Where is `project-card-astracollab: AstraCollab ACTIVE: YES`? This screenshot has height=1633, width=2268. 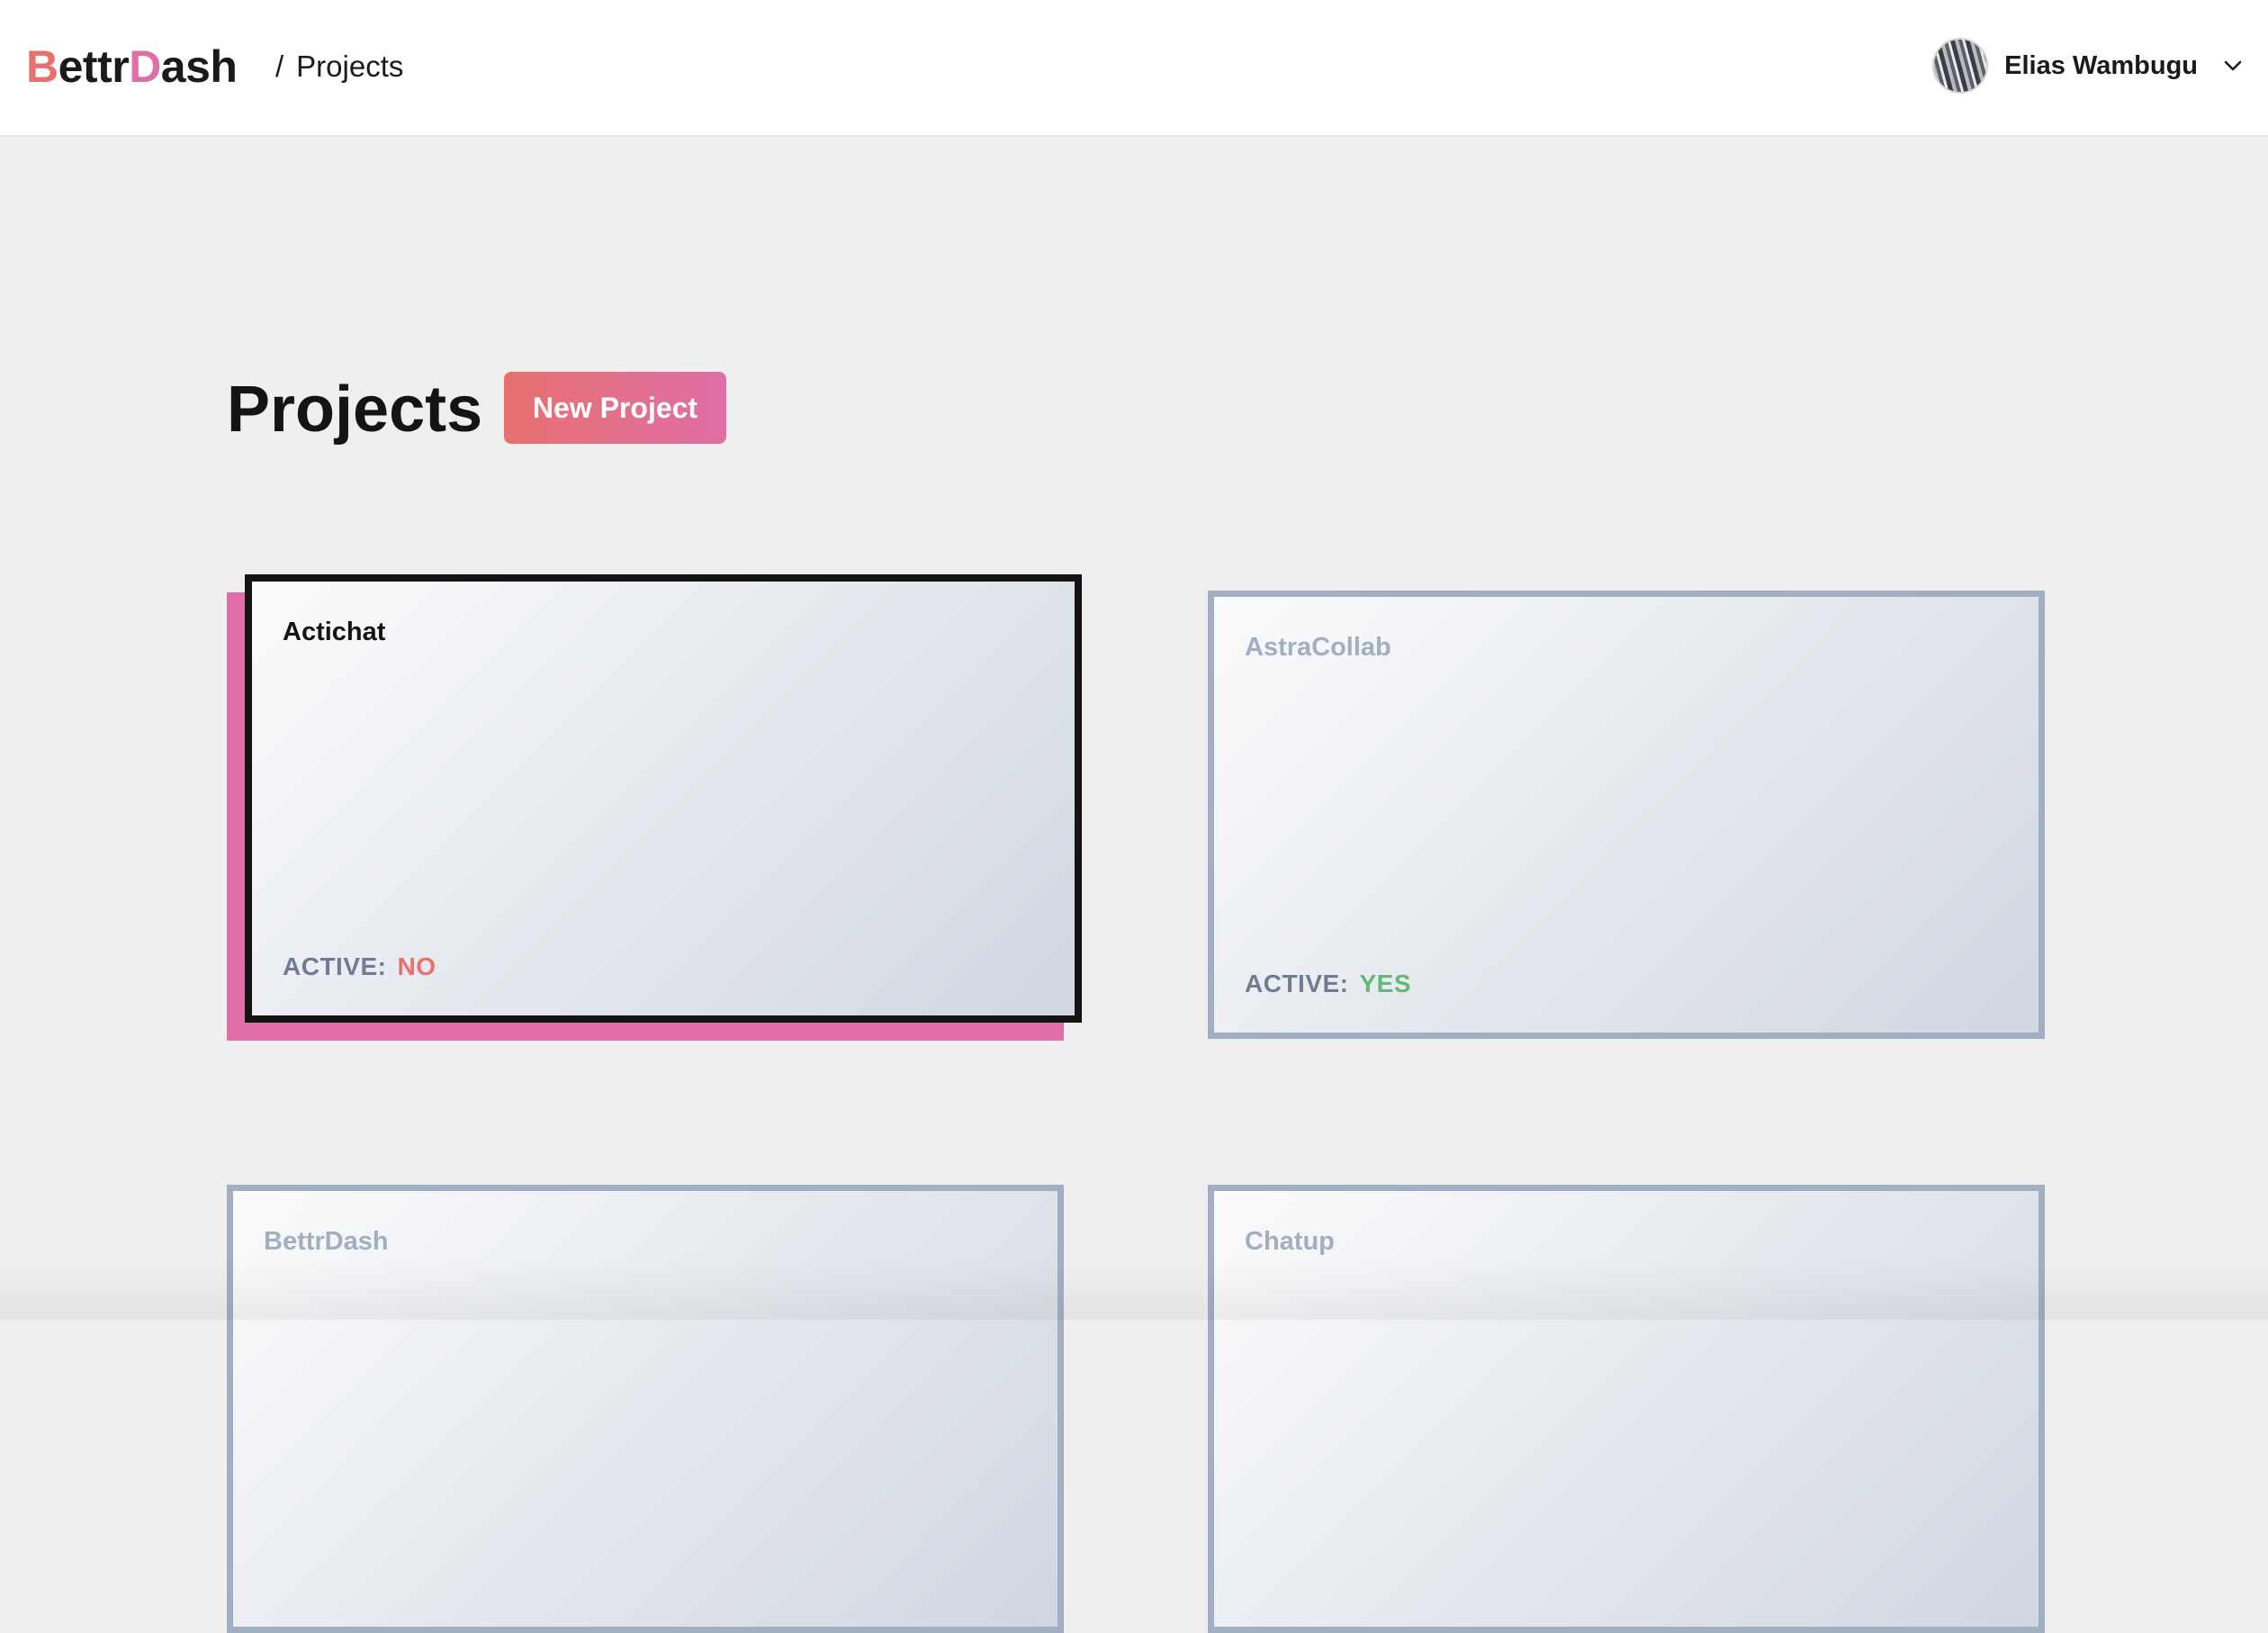 project-card-astracollab: AstraCollab ACTIVE: YES is located at coordinates (1627, 815).